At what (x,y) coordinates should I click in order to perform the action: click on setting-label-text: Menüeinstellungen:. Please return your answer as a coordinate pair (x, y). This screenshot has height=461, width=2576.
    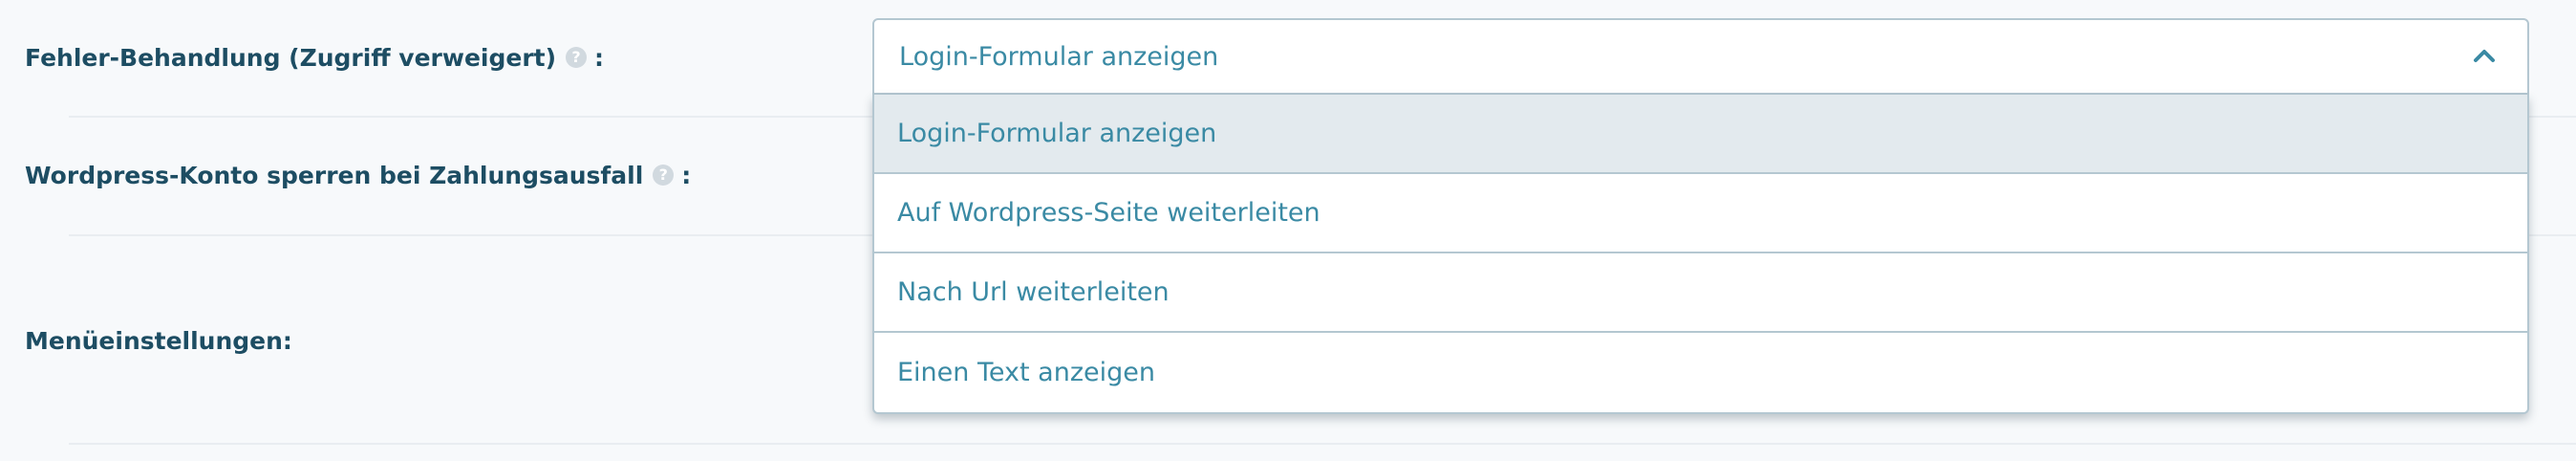
    Looking at the image, I should click on (158, 341).